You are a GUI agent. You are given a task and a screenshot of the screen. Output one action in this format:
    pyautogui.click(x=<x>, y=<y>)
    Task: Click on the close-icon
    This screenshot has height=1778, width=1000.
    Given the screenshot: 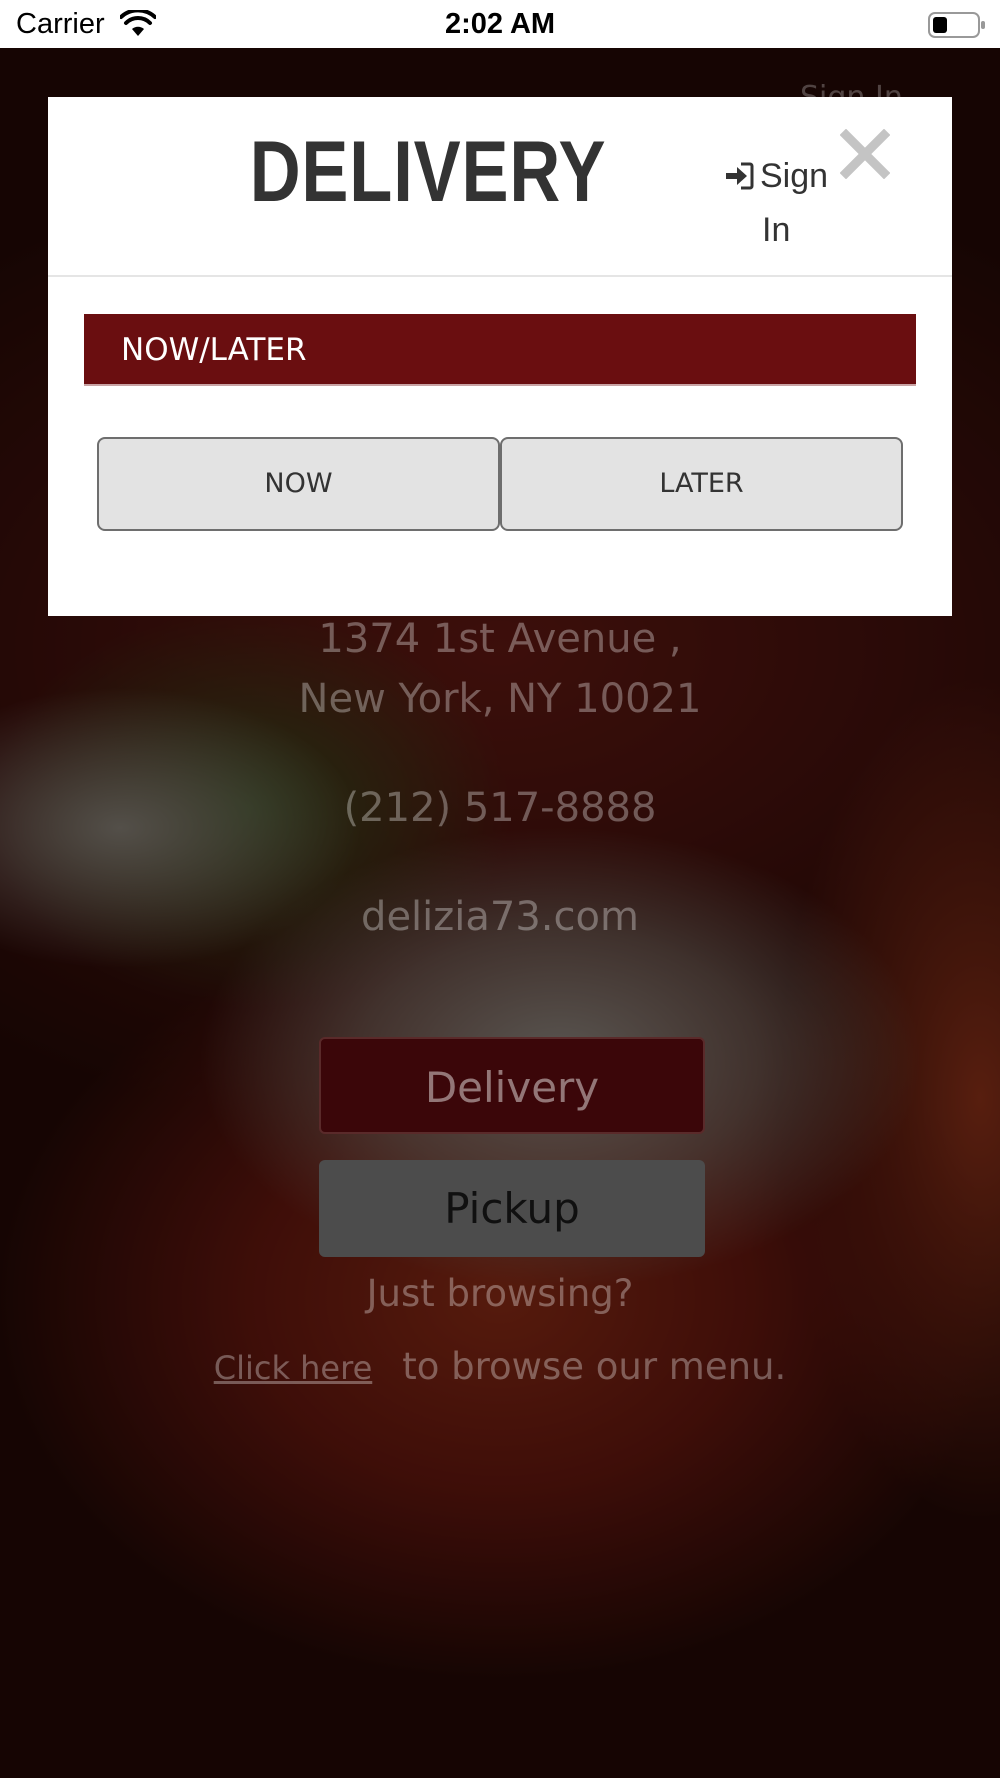 What is the action you would take?
    pyautogui.click(x=865, y=154)
    